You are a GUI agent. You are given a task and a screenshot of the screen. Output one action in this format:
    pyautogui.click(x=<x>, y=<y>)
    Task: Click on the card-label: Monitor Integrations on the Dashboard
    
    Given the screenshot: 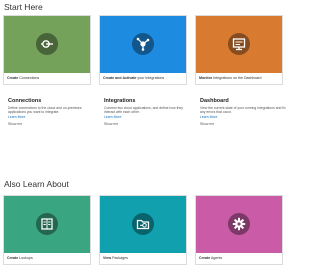 What is the action you would take?
    pyautogui.click(x=230, y=78)
    